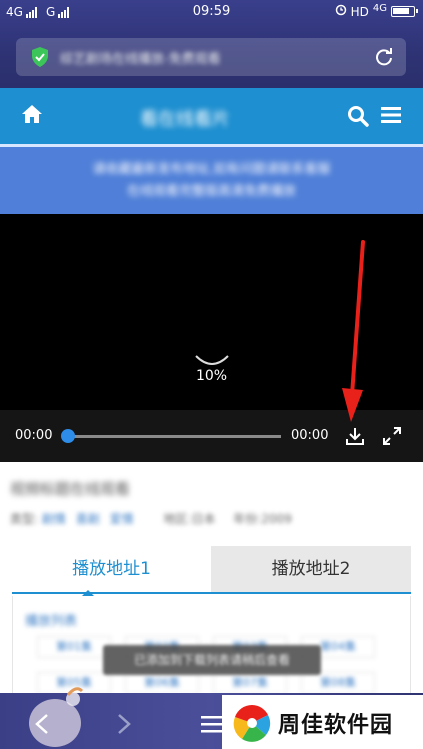 The width and height of the screenshot is (423, 749). Describe the element at coordinates (384, 57) in the screenshot. I see `reload-icon` at that location.